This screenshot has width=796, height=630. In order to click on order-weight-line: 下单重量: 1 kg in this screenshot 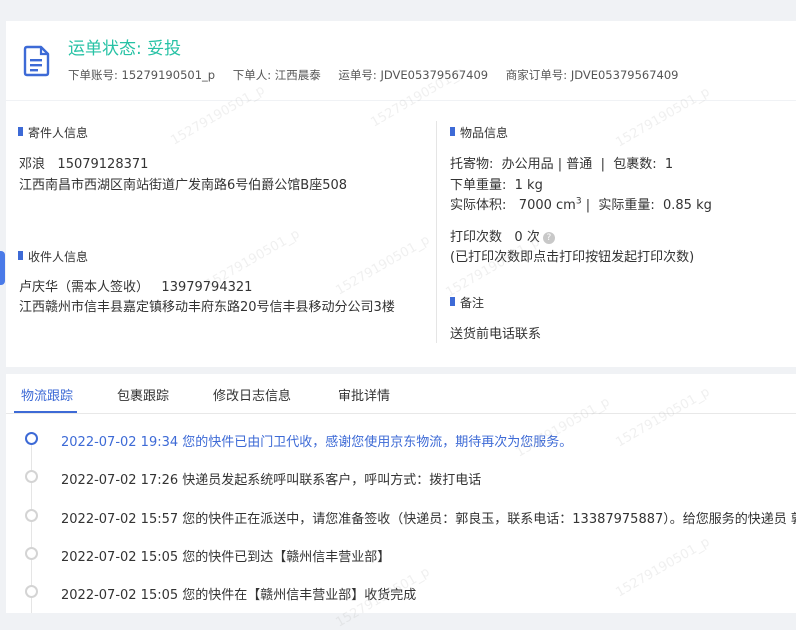, I will do `click(496, 183)`.